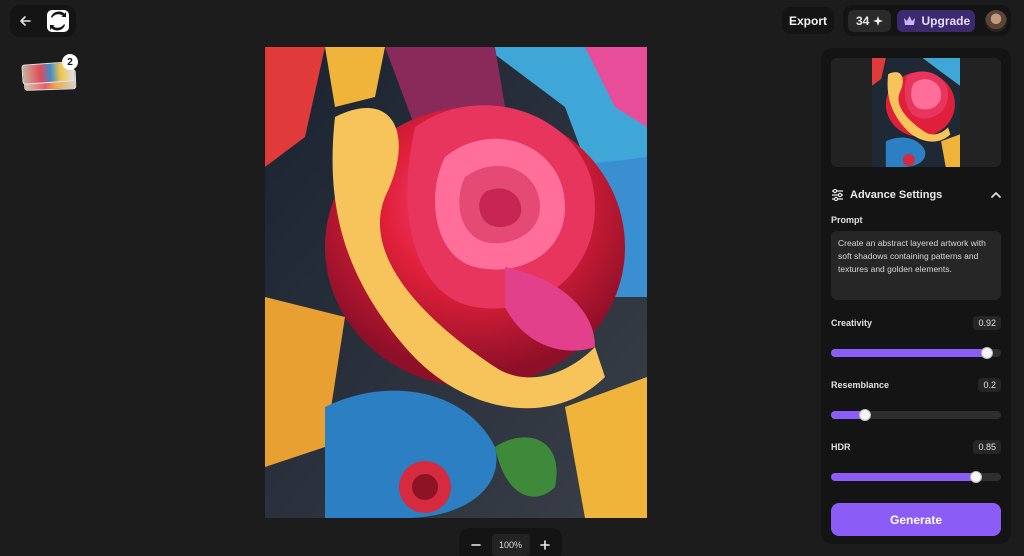 The height and width of the screenshot is (556, 1024). I want to click on hdr-setting: HDR 0.85, so click(916, 461).